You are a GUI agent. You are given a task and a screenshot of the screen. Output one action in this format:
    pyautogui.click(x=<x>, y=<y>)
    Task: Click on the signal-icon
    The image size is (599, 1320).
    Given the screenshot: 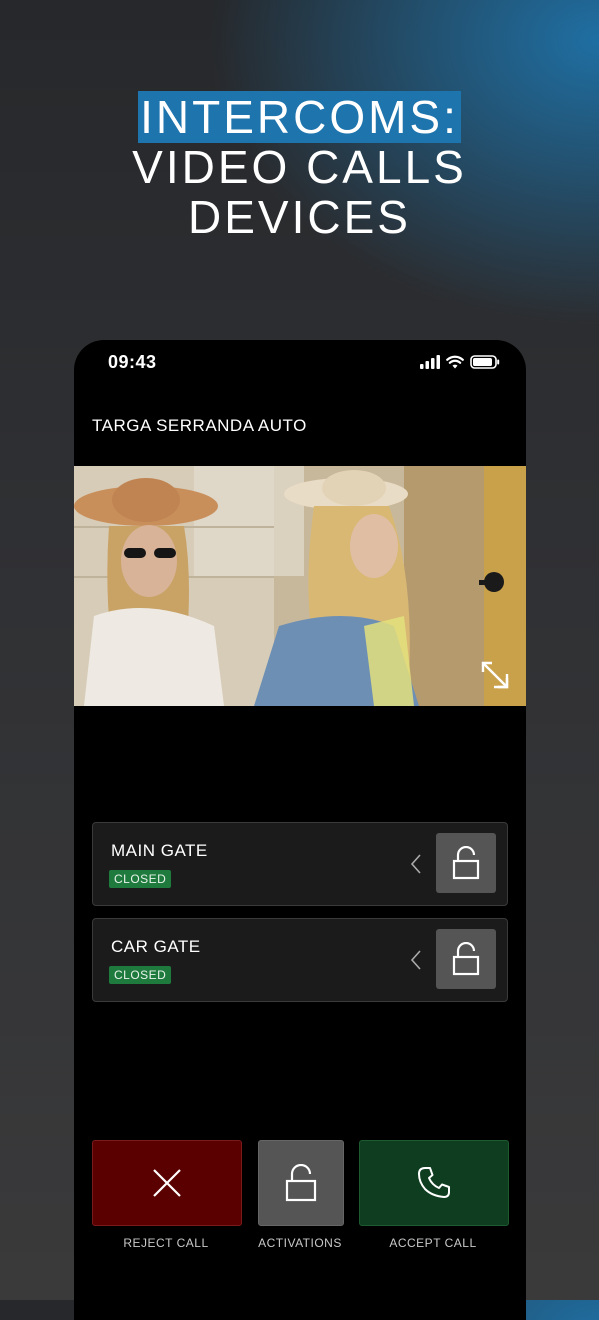 What is the action you would take?
    pyautogui.click(x=430, y=362)
    